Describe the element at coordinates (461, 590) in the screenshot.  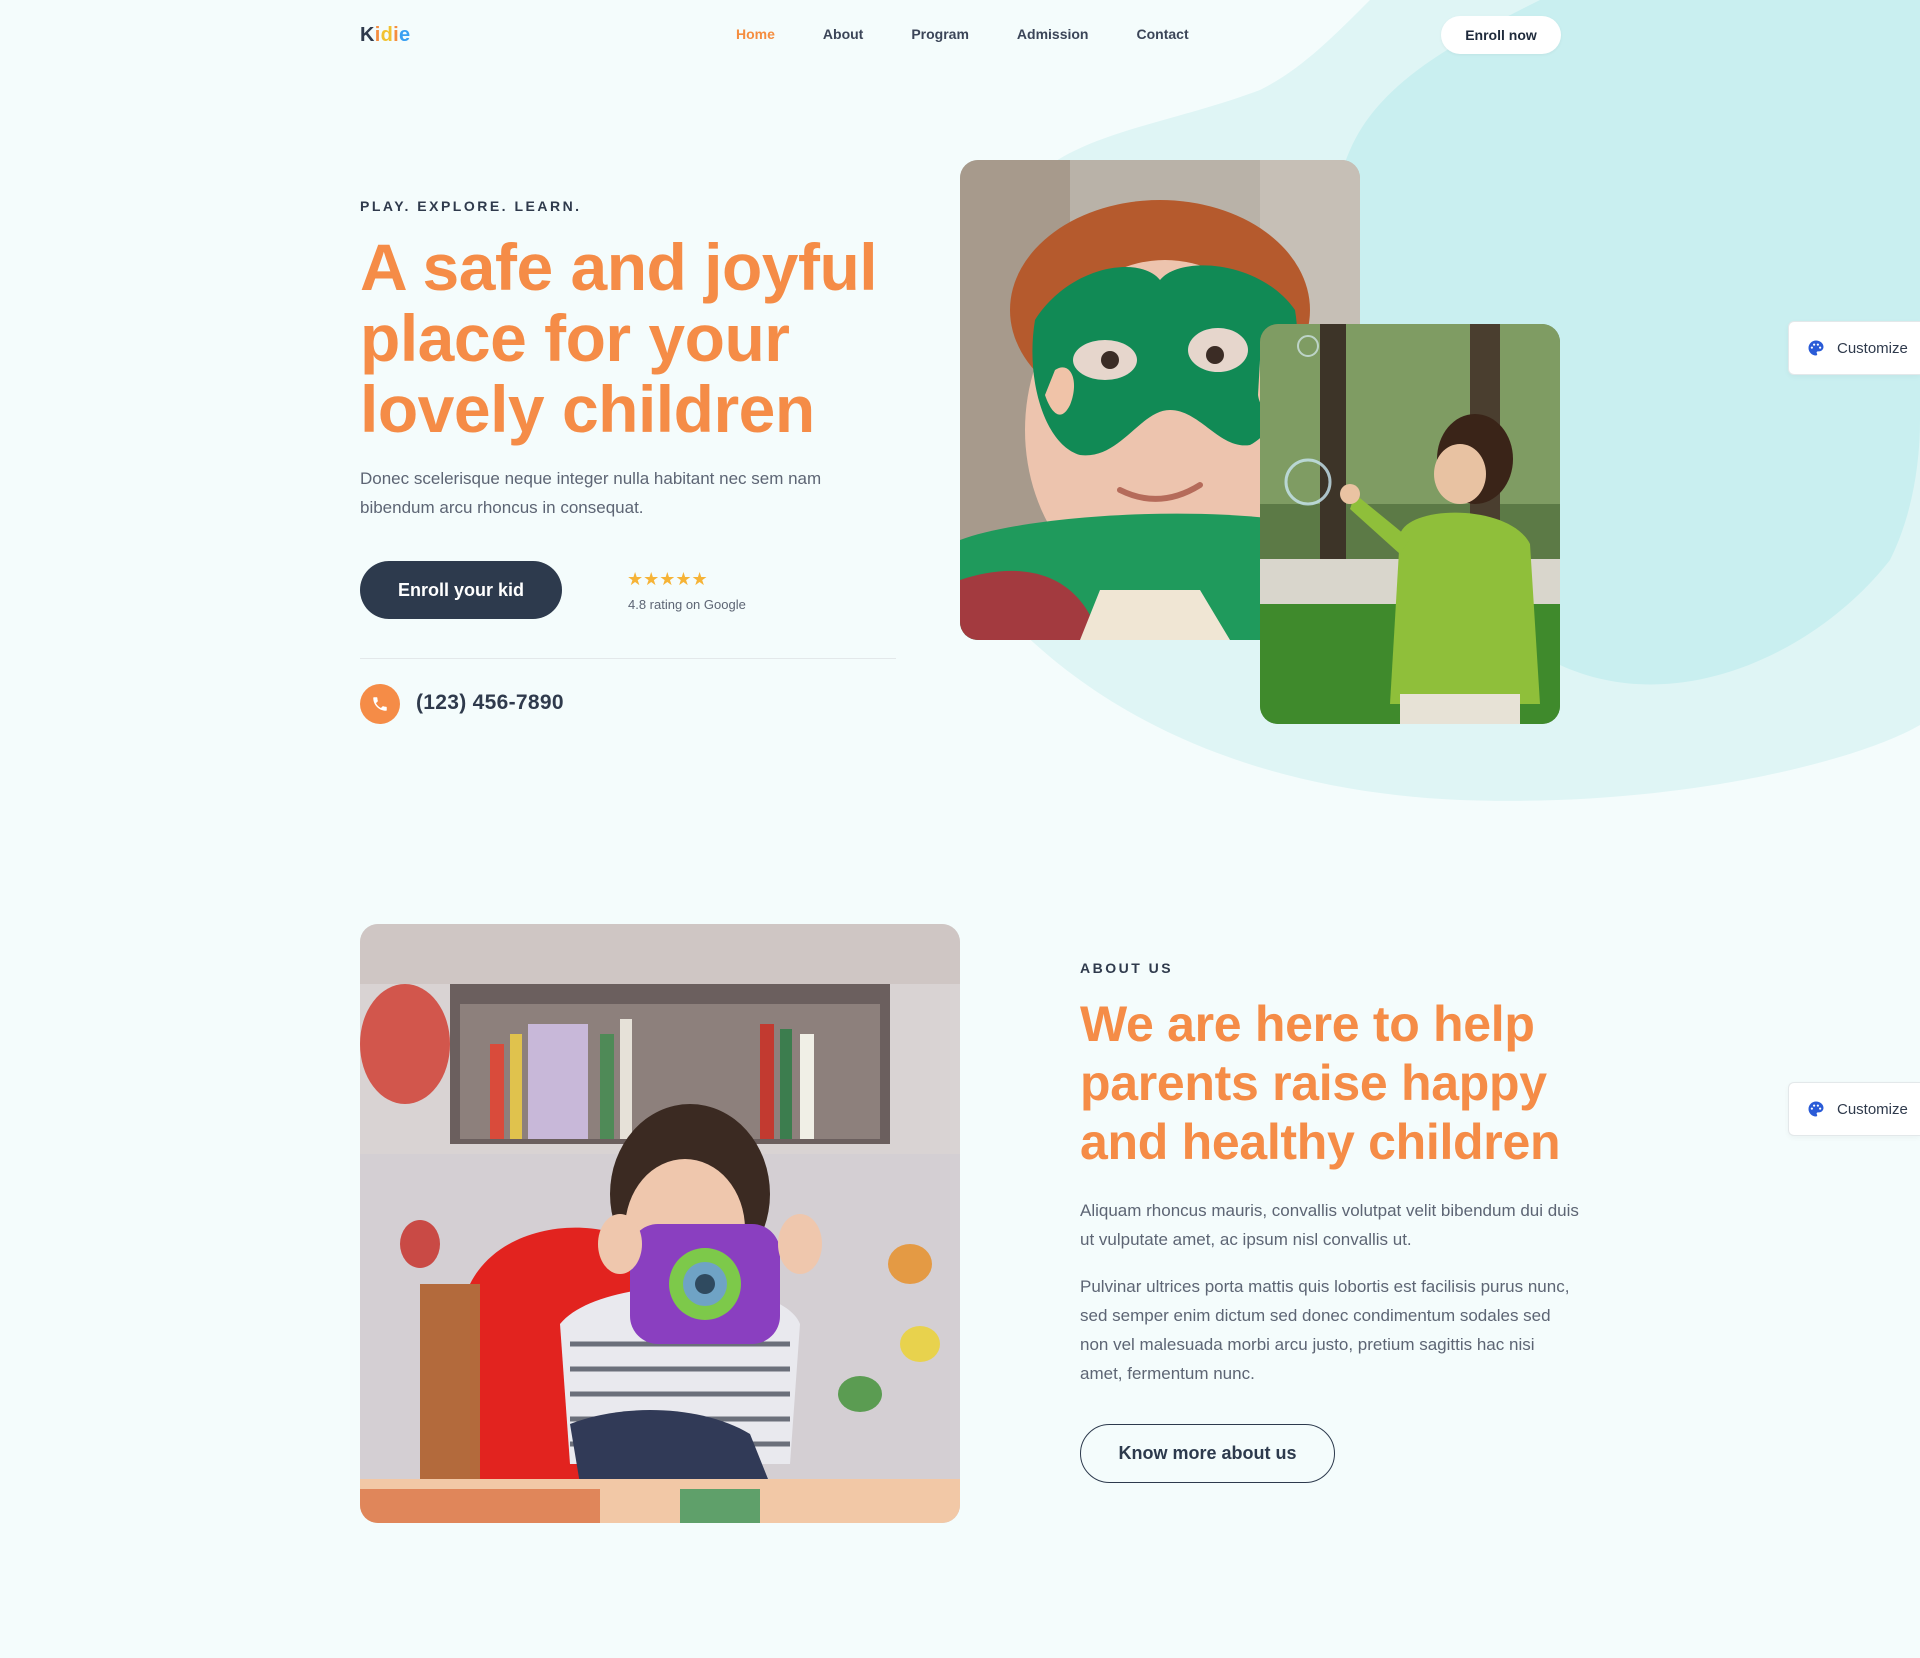
I see `enroll-your-kid-button: Enroll your kid` at that location.